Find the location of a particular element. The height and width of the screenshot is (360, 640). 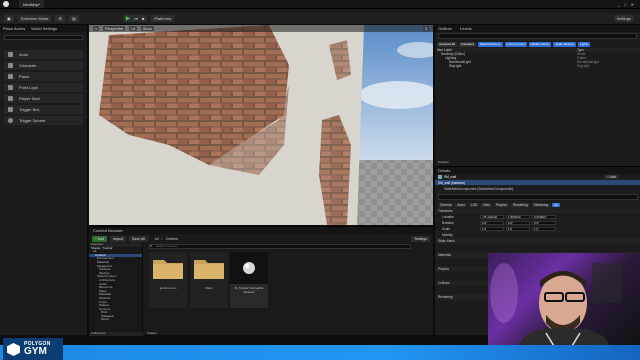

level-tab: NewMap* is located at coordinates (32, 4).